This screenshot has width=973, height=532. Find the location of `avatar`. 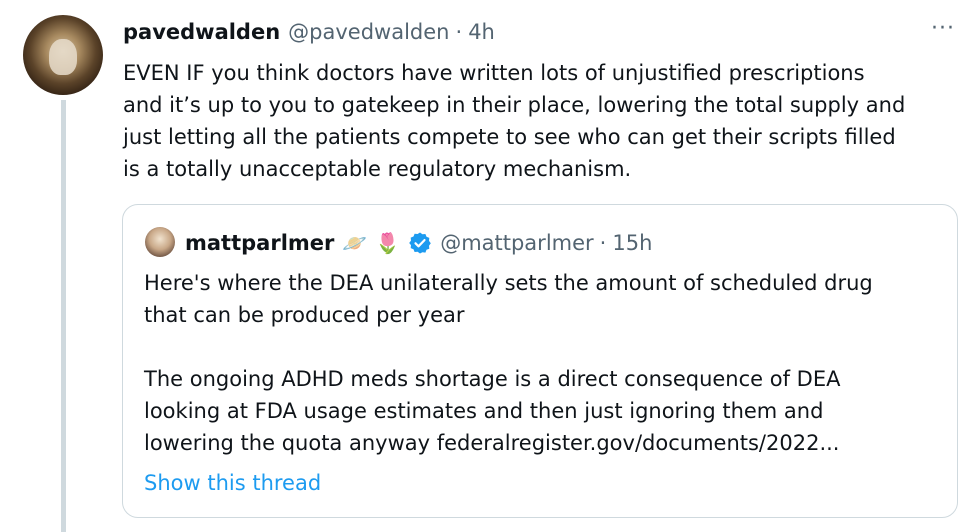

avatar is located at coordinates (63, 55).